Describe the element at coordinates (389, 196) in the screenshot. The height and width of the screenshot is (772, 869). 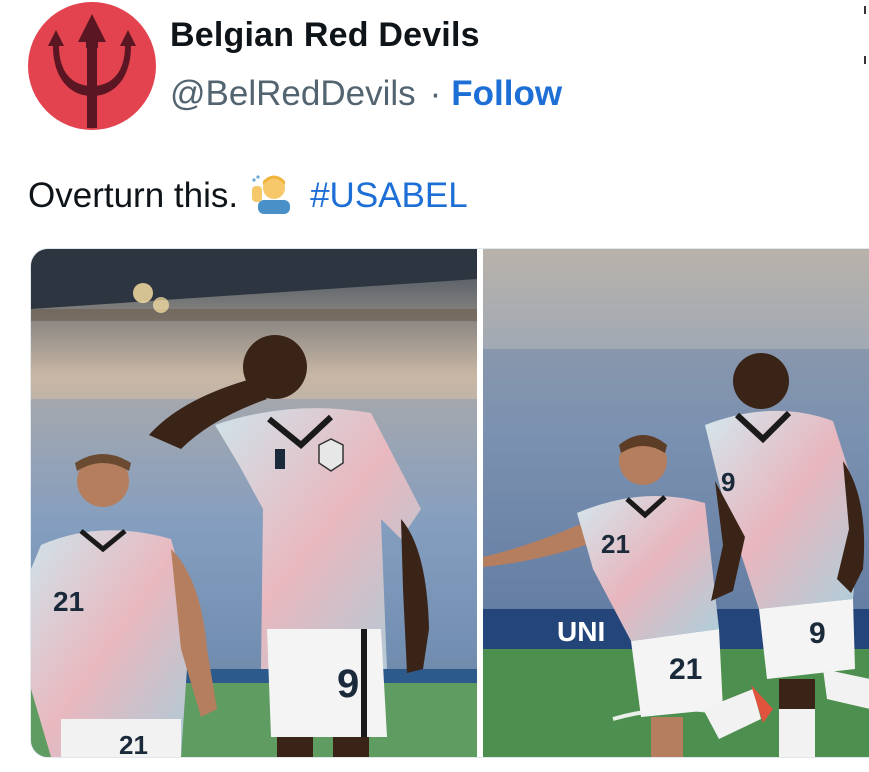
I see `hashtag-link: #USABEL` at that location.